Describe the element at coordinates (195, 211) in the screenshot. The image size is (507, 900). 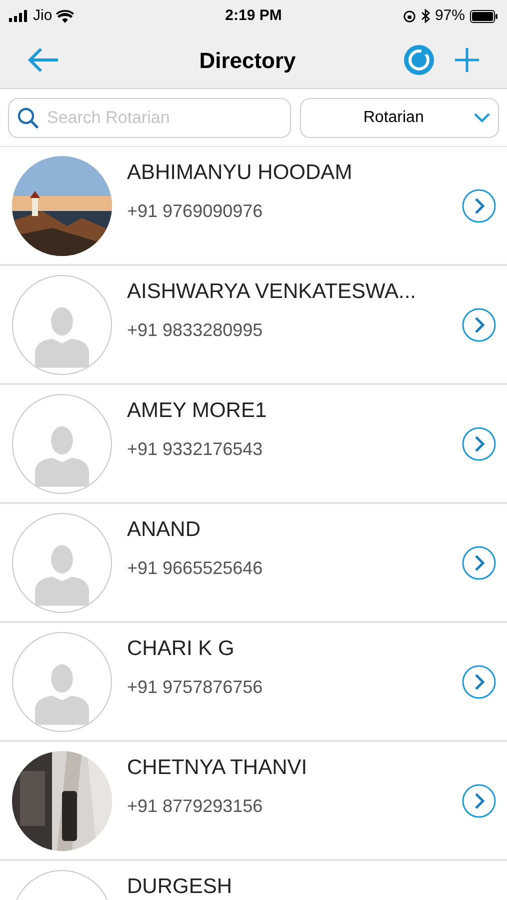
I see `phone-number: +91 9769090976` at that location.